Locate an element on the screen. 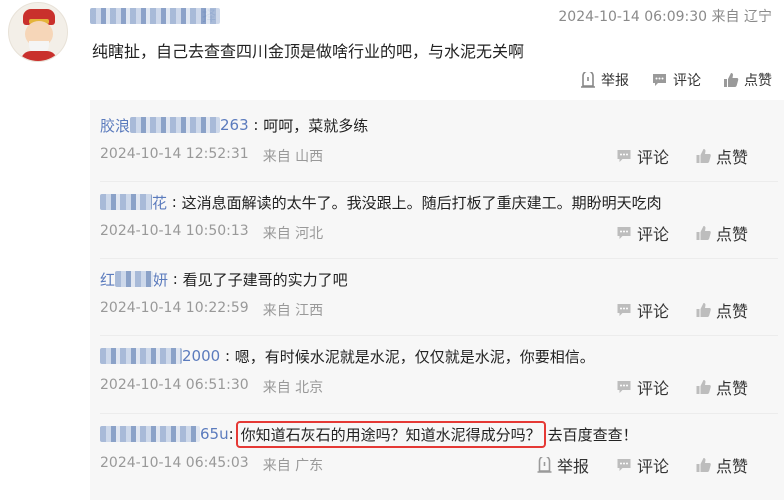 This screenshot has height=500, width=784. post-actions: 举报 评论 点赞 is located at coordinates (676, 80).